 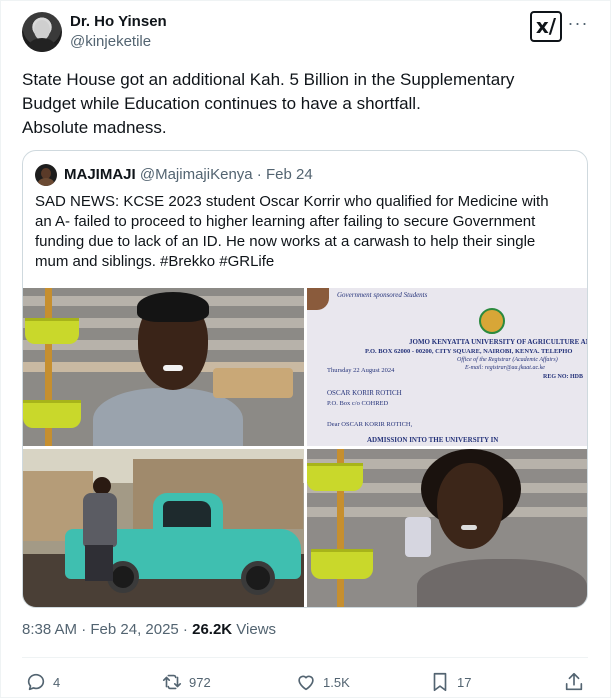 I want to click on quote-author-handle: @MajimajiKenya, so click(x=196, y=174).